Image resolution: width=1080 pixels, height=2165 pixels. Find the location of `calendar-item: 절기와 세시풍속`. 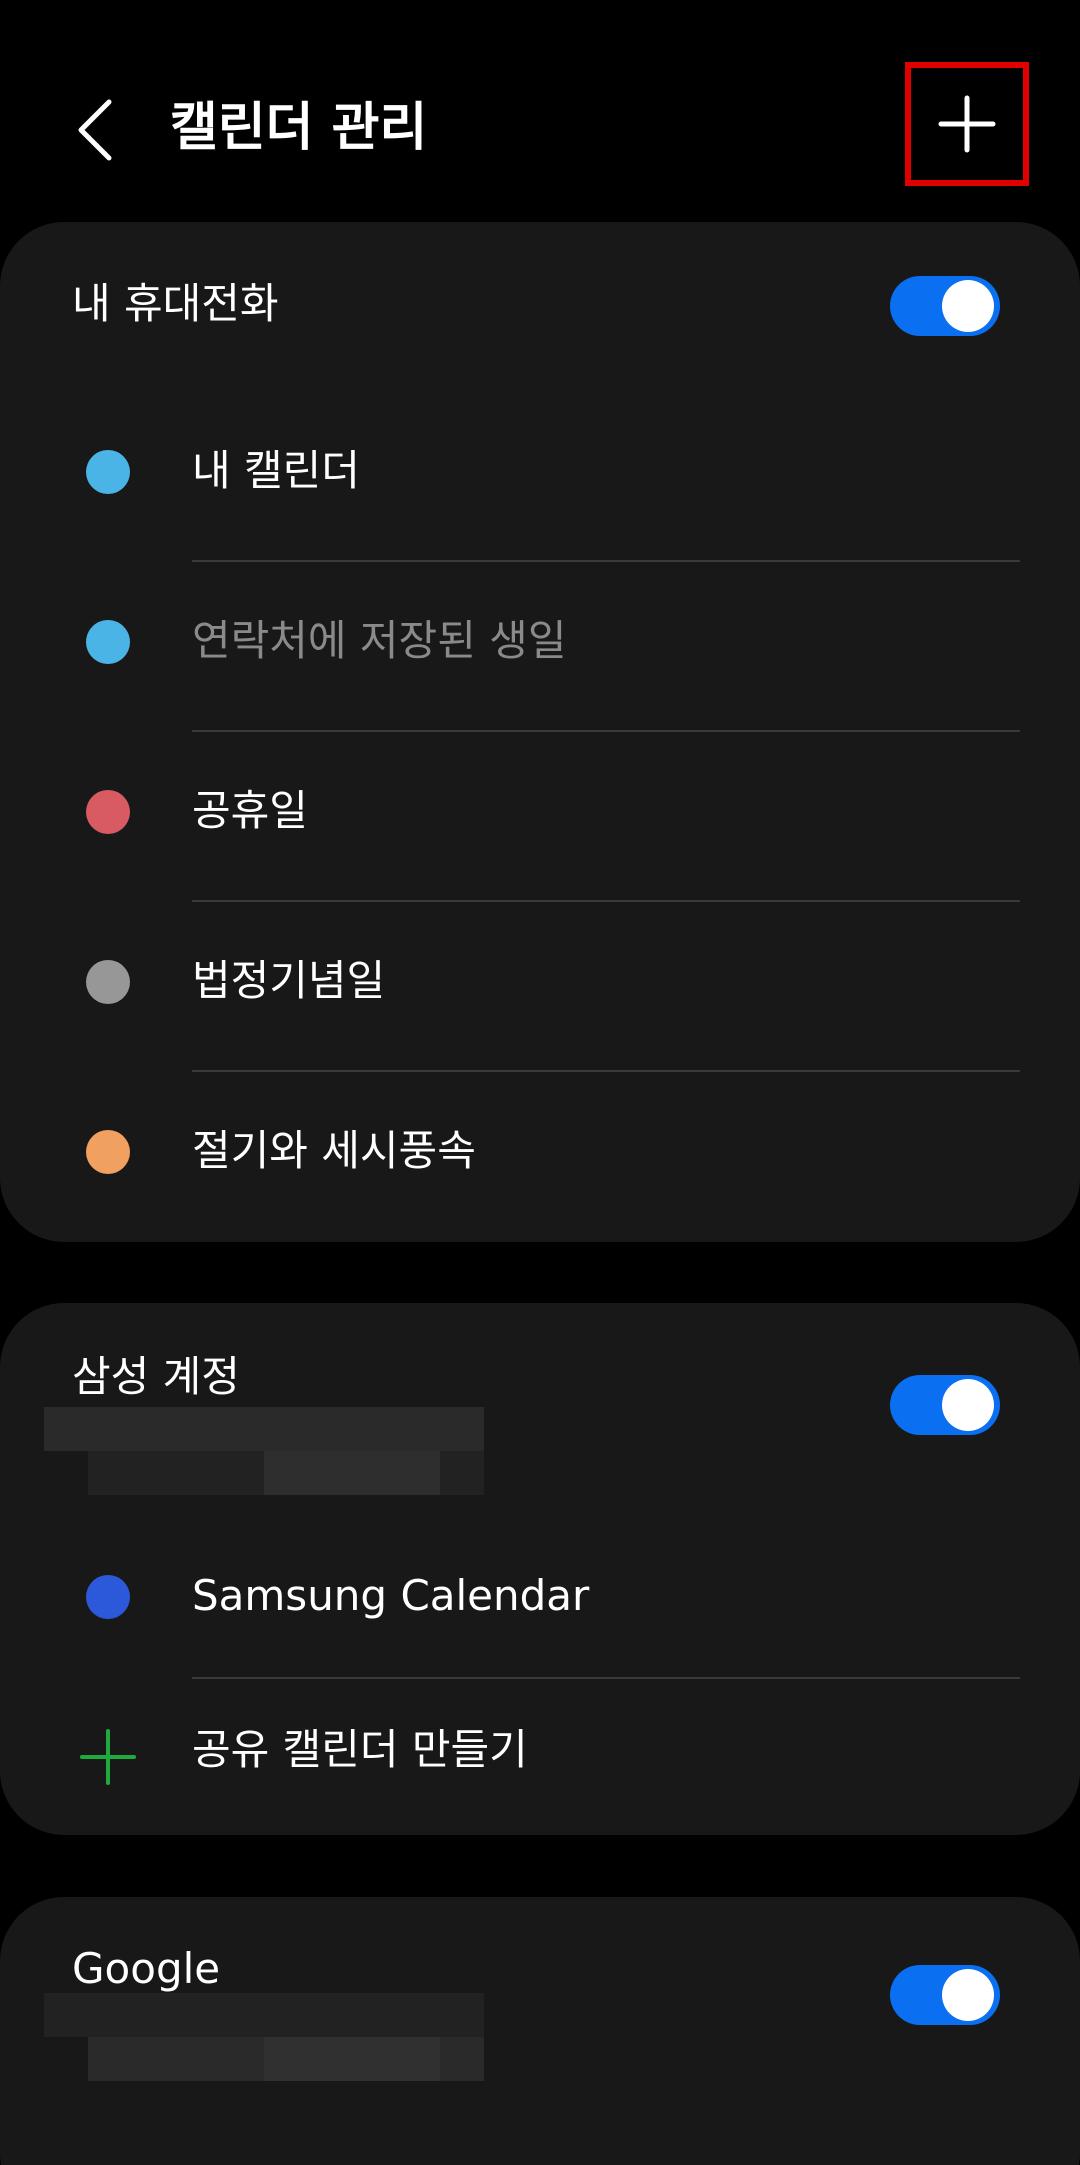

calendar-item: 절기와 세시풍속 is located at coordinates (540, 1151).